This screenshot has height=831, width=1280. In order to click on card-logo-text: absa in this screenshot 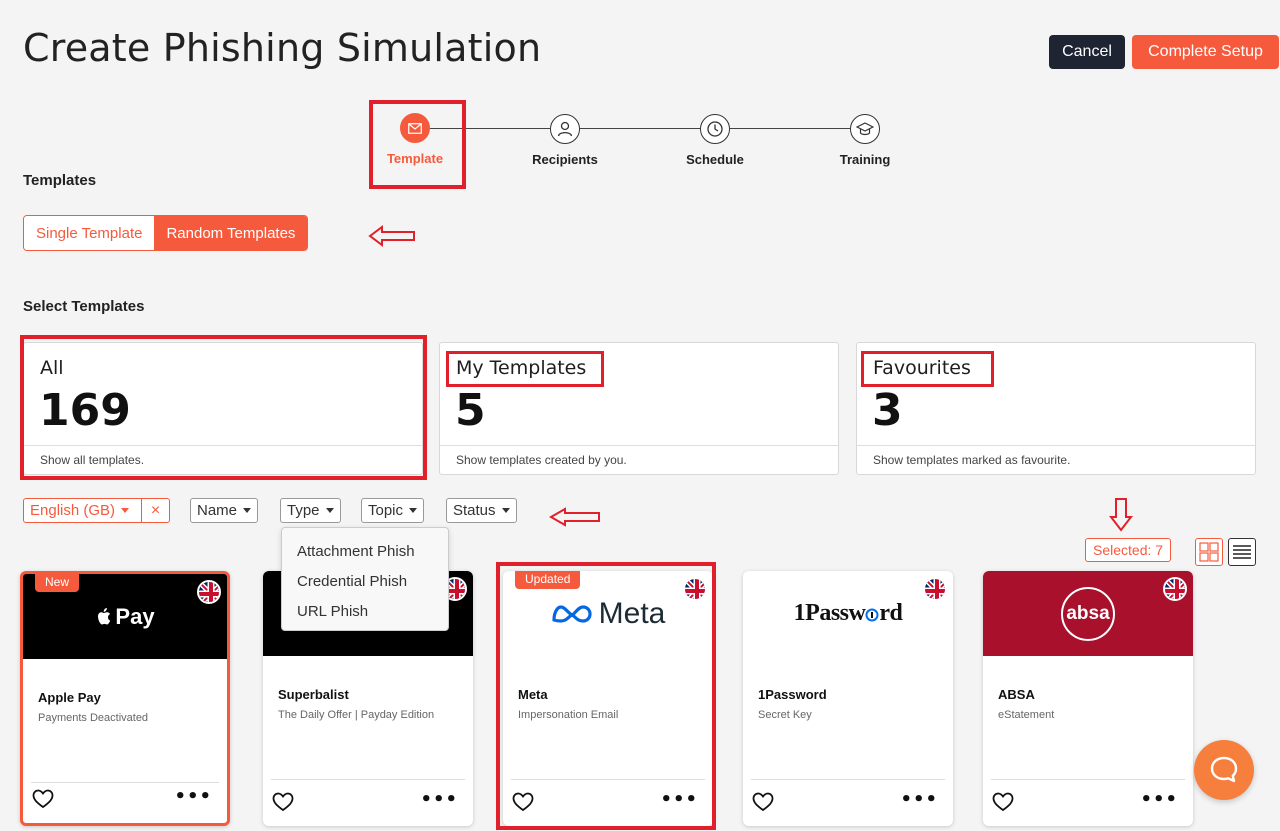, I will do `click(1088, 613)`.